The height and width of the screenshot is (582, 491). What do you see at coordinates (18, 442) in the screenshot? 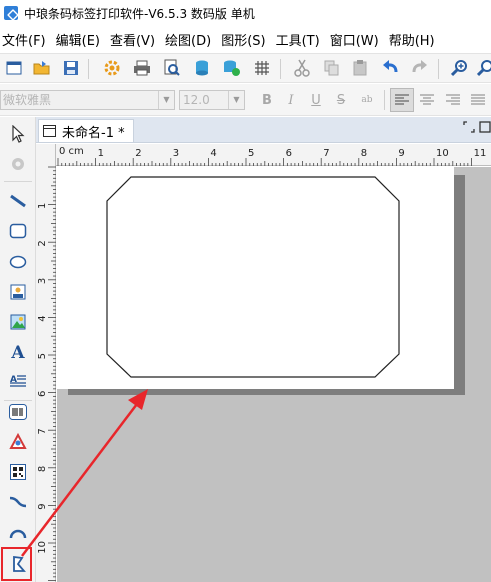
I see `triangle-icon` at bounding box center [18, 442].